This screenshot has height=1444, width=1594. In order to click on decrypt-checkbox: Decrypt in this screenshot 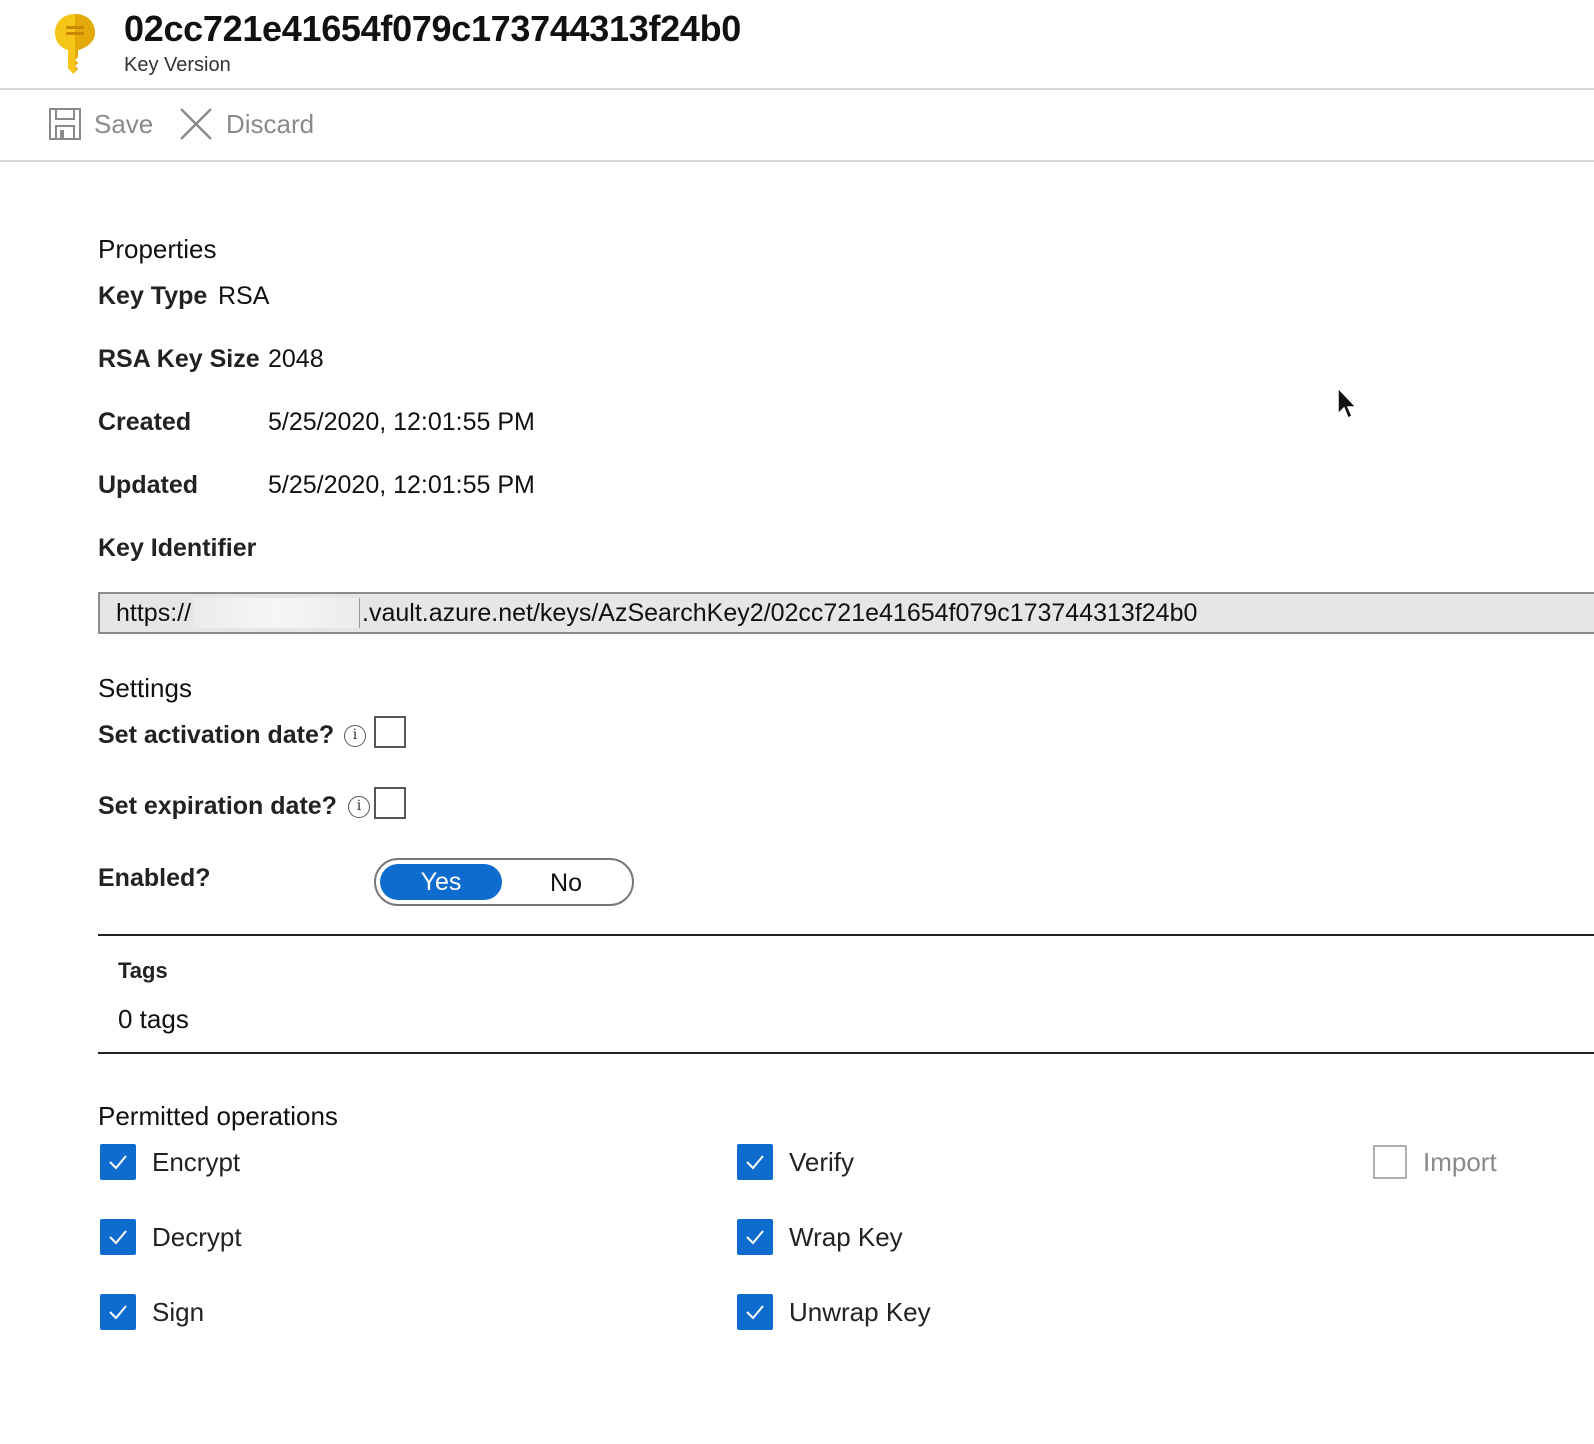, I will do `click(171, 1237)`.